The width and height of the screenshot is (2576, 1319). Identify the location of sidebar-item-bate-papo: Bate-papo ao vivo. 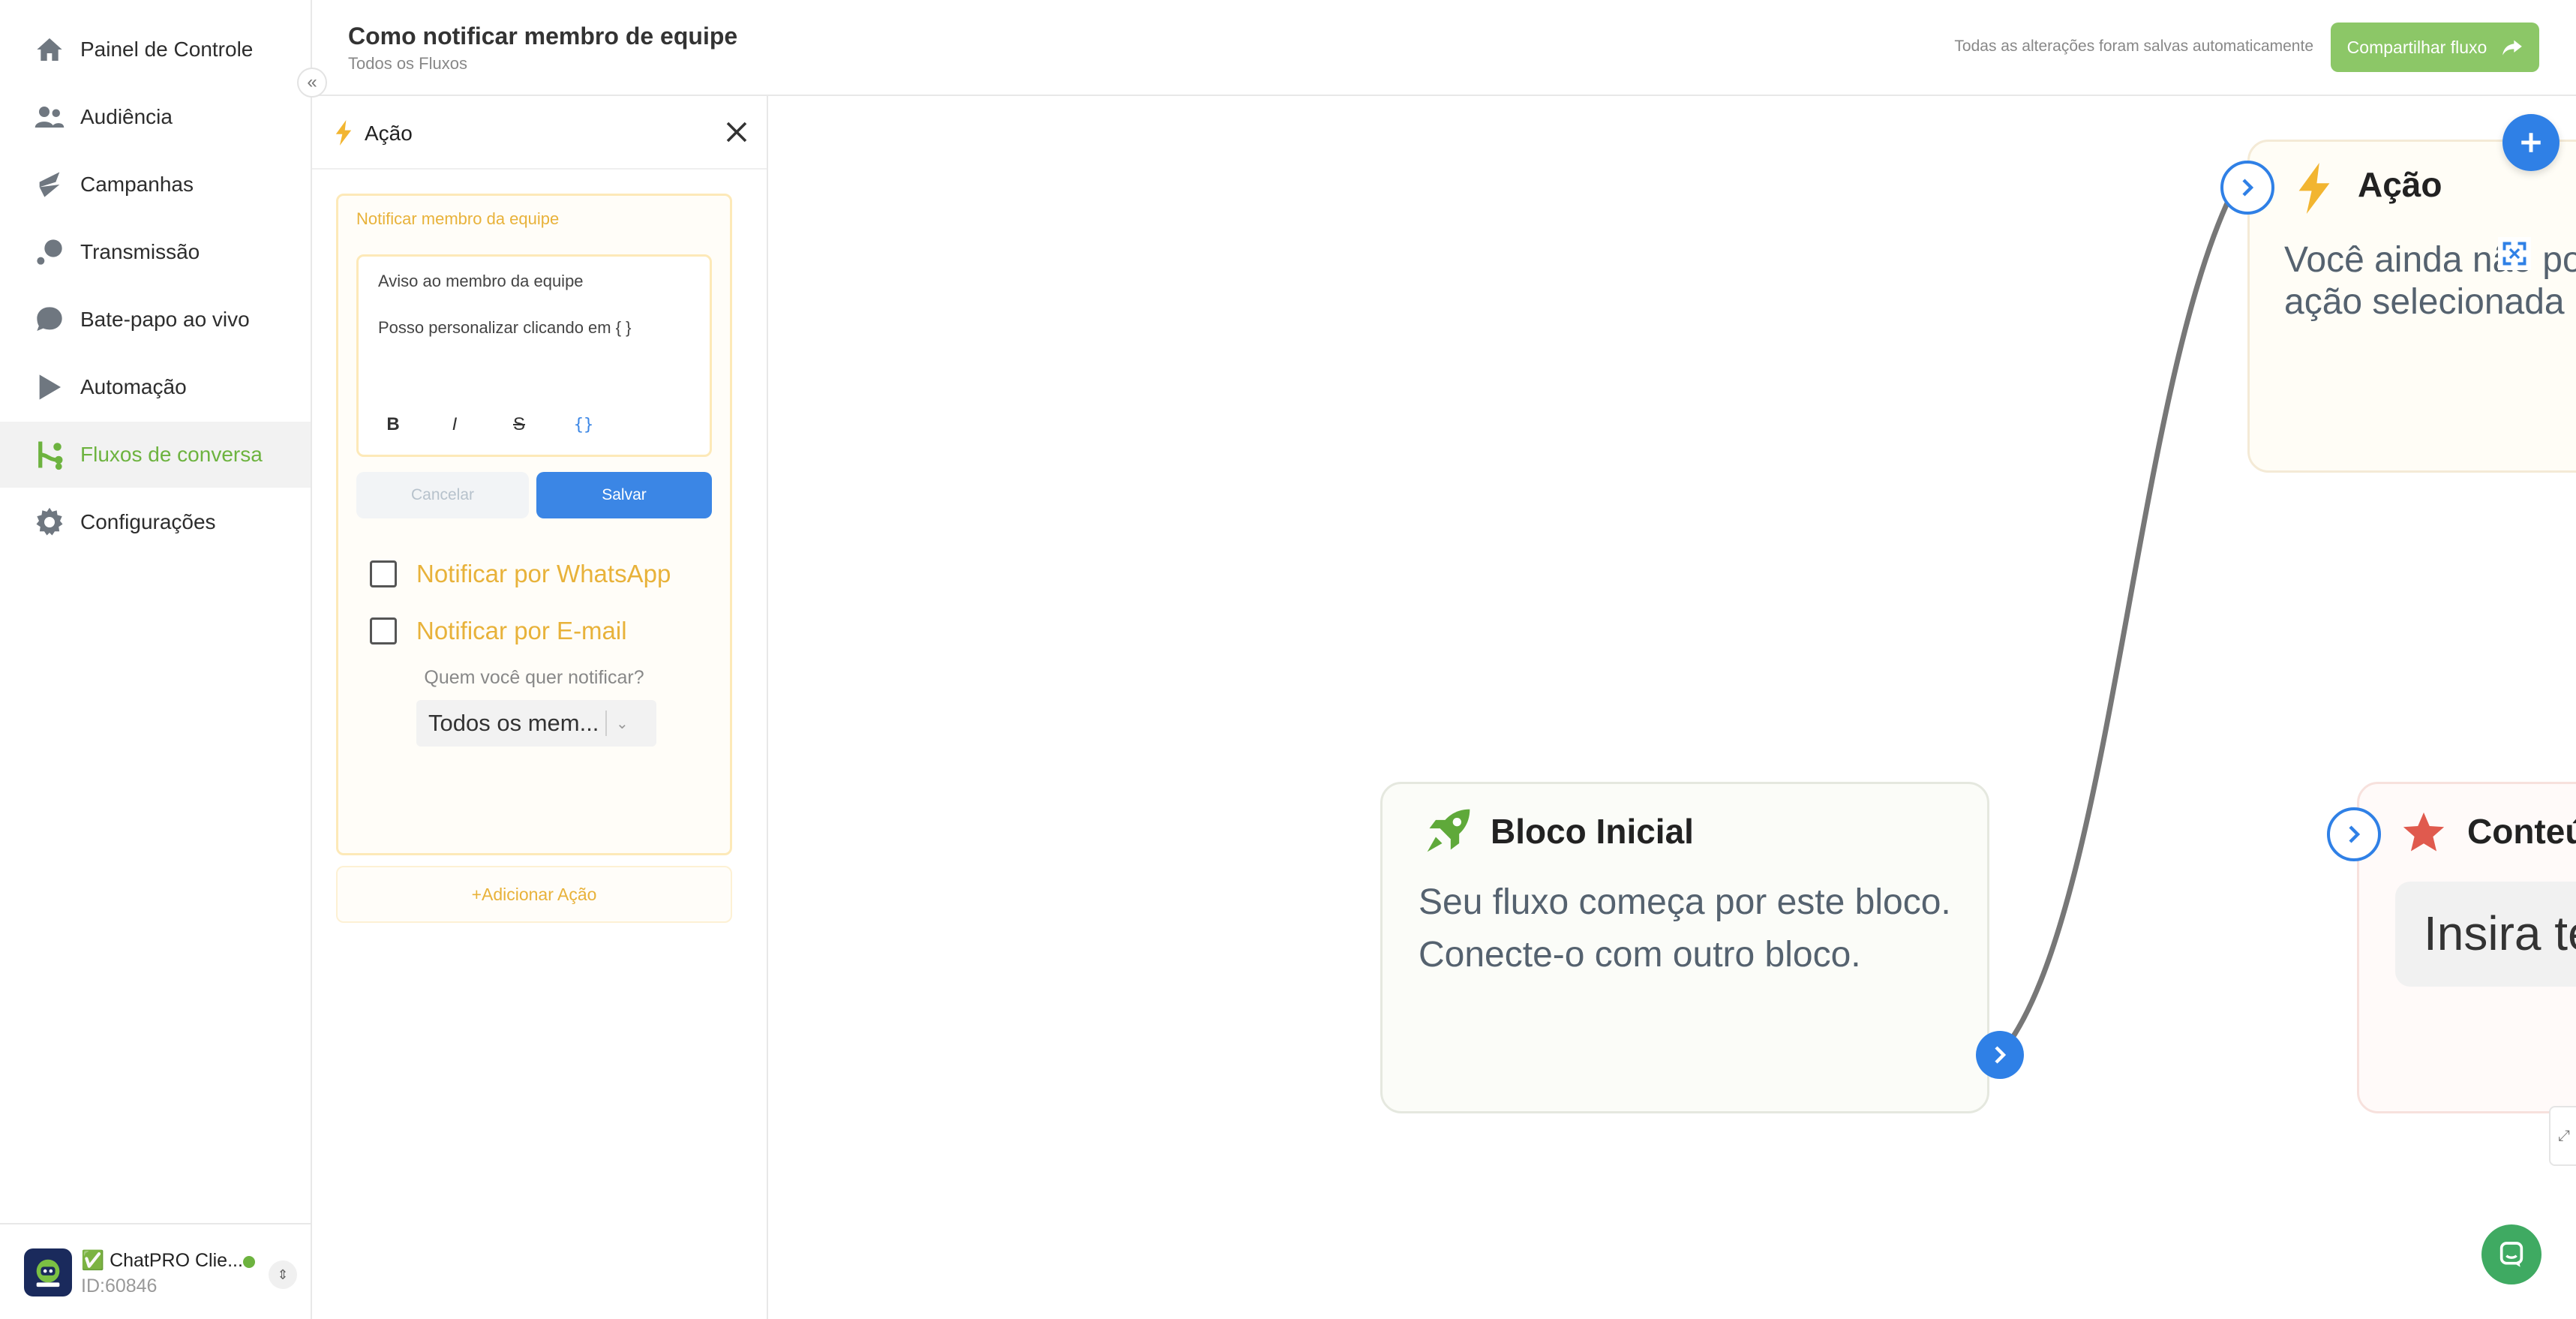
(155, 319).